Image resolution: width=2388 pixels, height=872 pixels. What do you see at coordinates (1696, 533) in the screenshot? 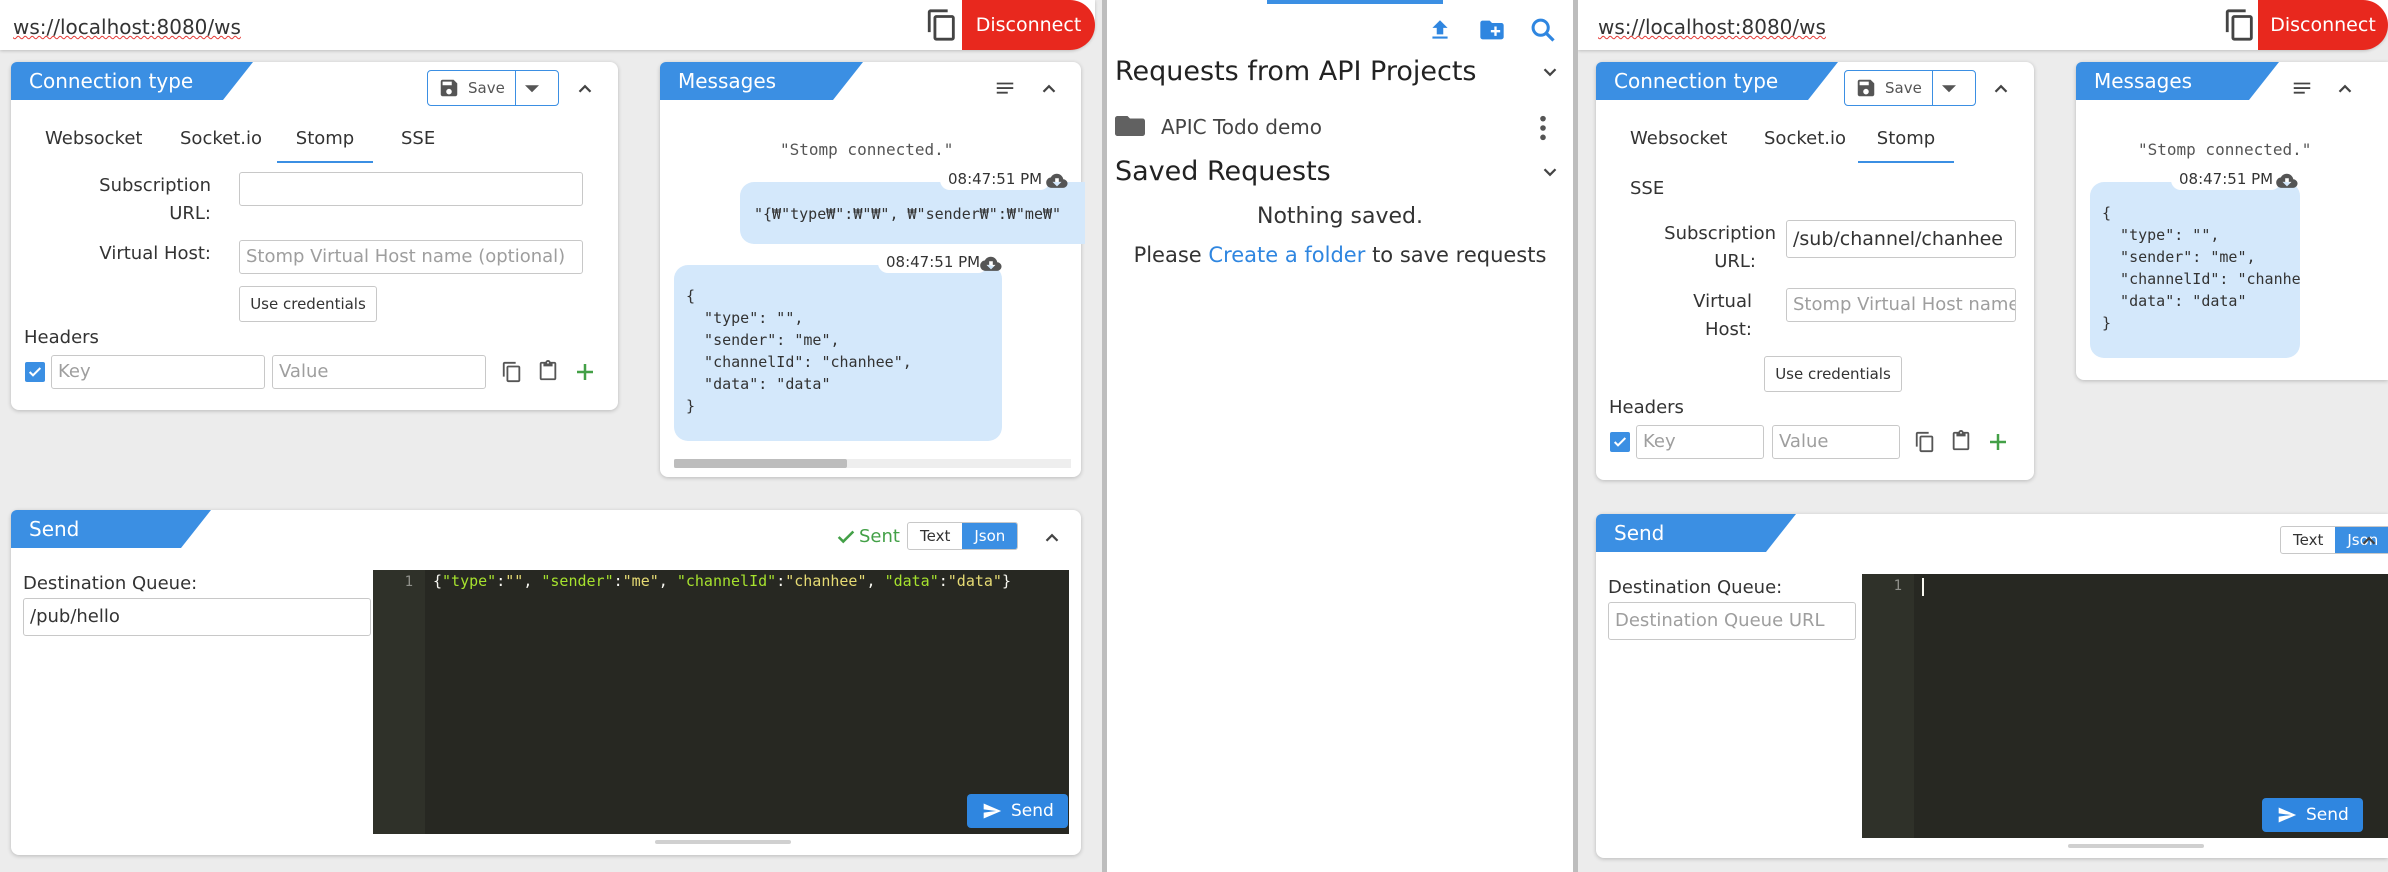
I see `send-title: Send` at bounding box center [1696, 533].